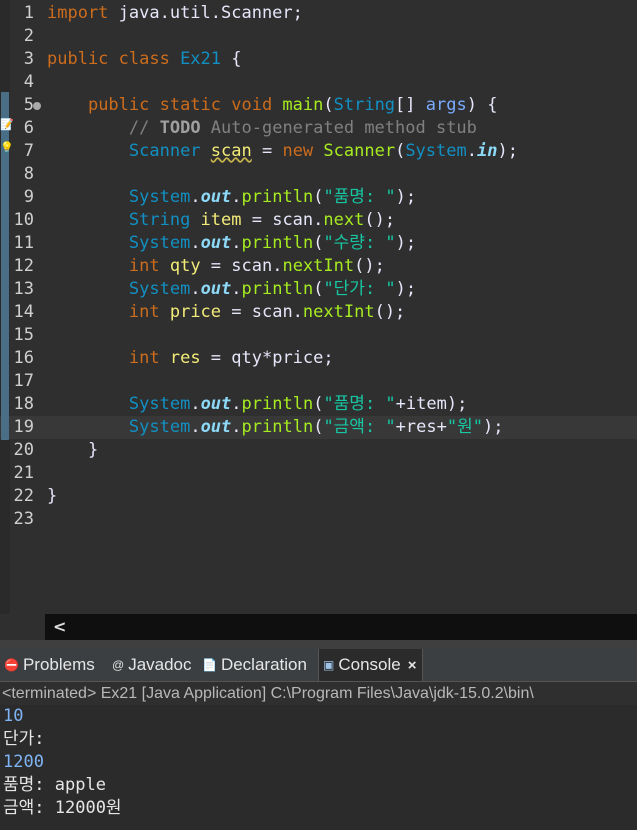 This screenshot has height=830, width=637. What do you see at coordinates (406, 197) in the screenshot?
I see `code-token: );` at bounding box center [406, 197].